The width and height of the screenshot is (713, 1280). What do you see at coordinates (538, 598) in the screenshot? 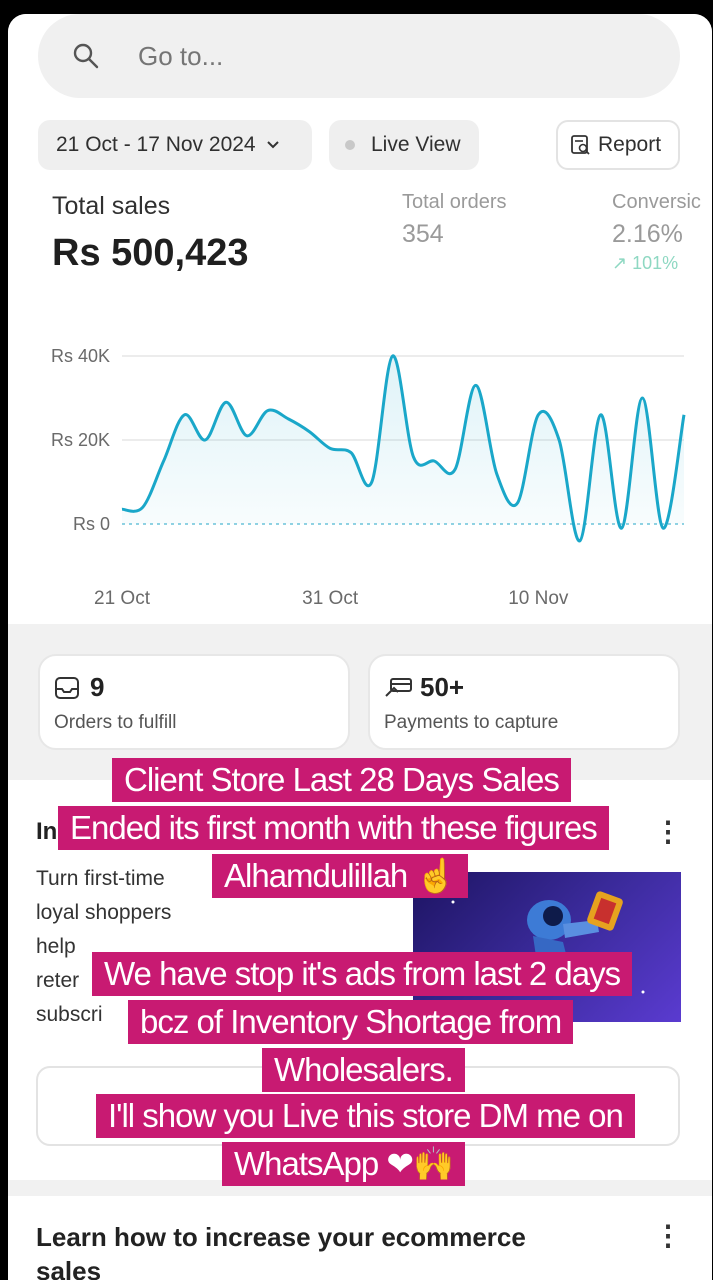
I see `x-tick-label: 10 Nov` at bounding box center [538, 598].